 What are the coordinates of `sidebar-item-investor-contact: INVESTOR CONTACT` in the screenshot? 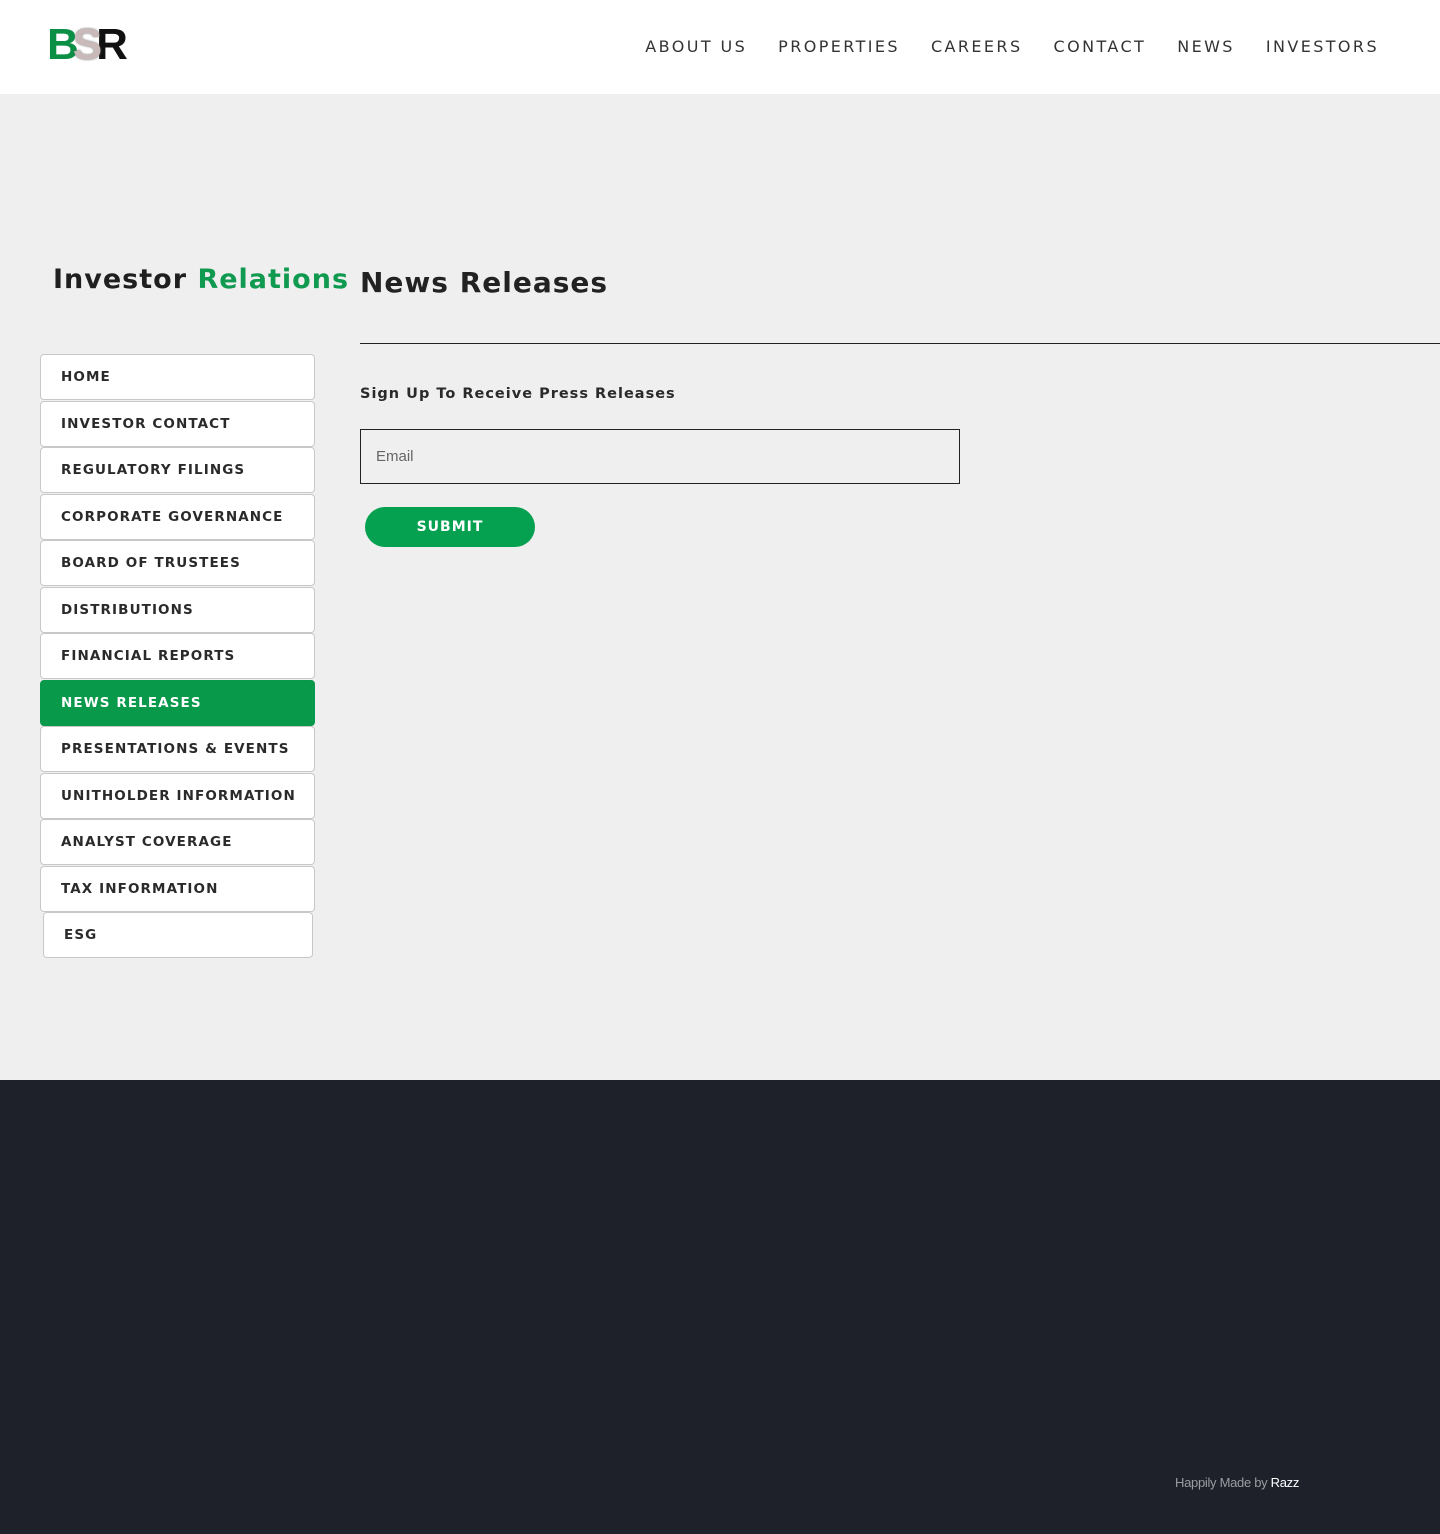 It's located at (177, 423).